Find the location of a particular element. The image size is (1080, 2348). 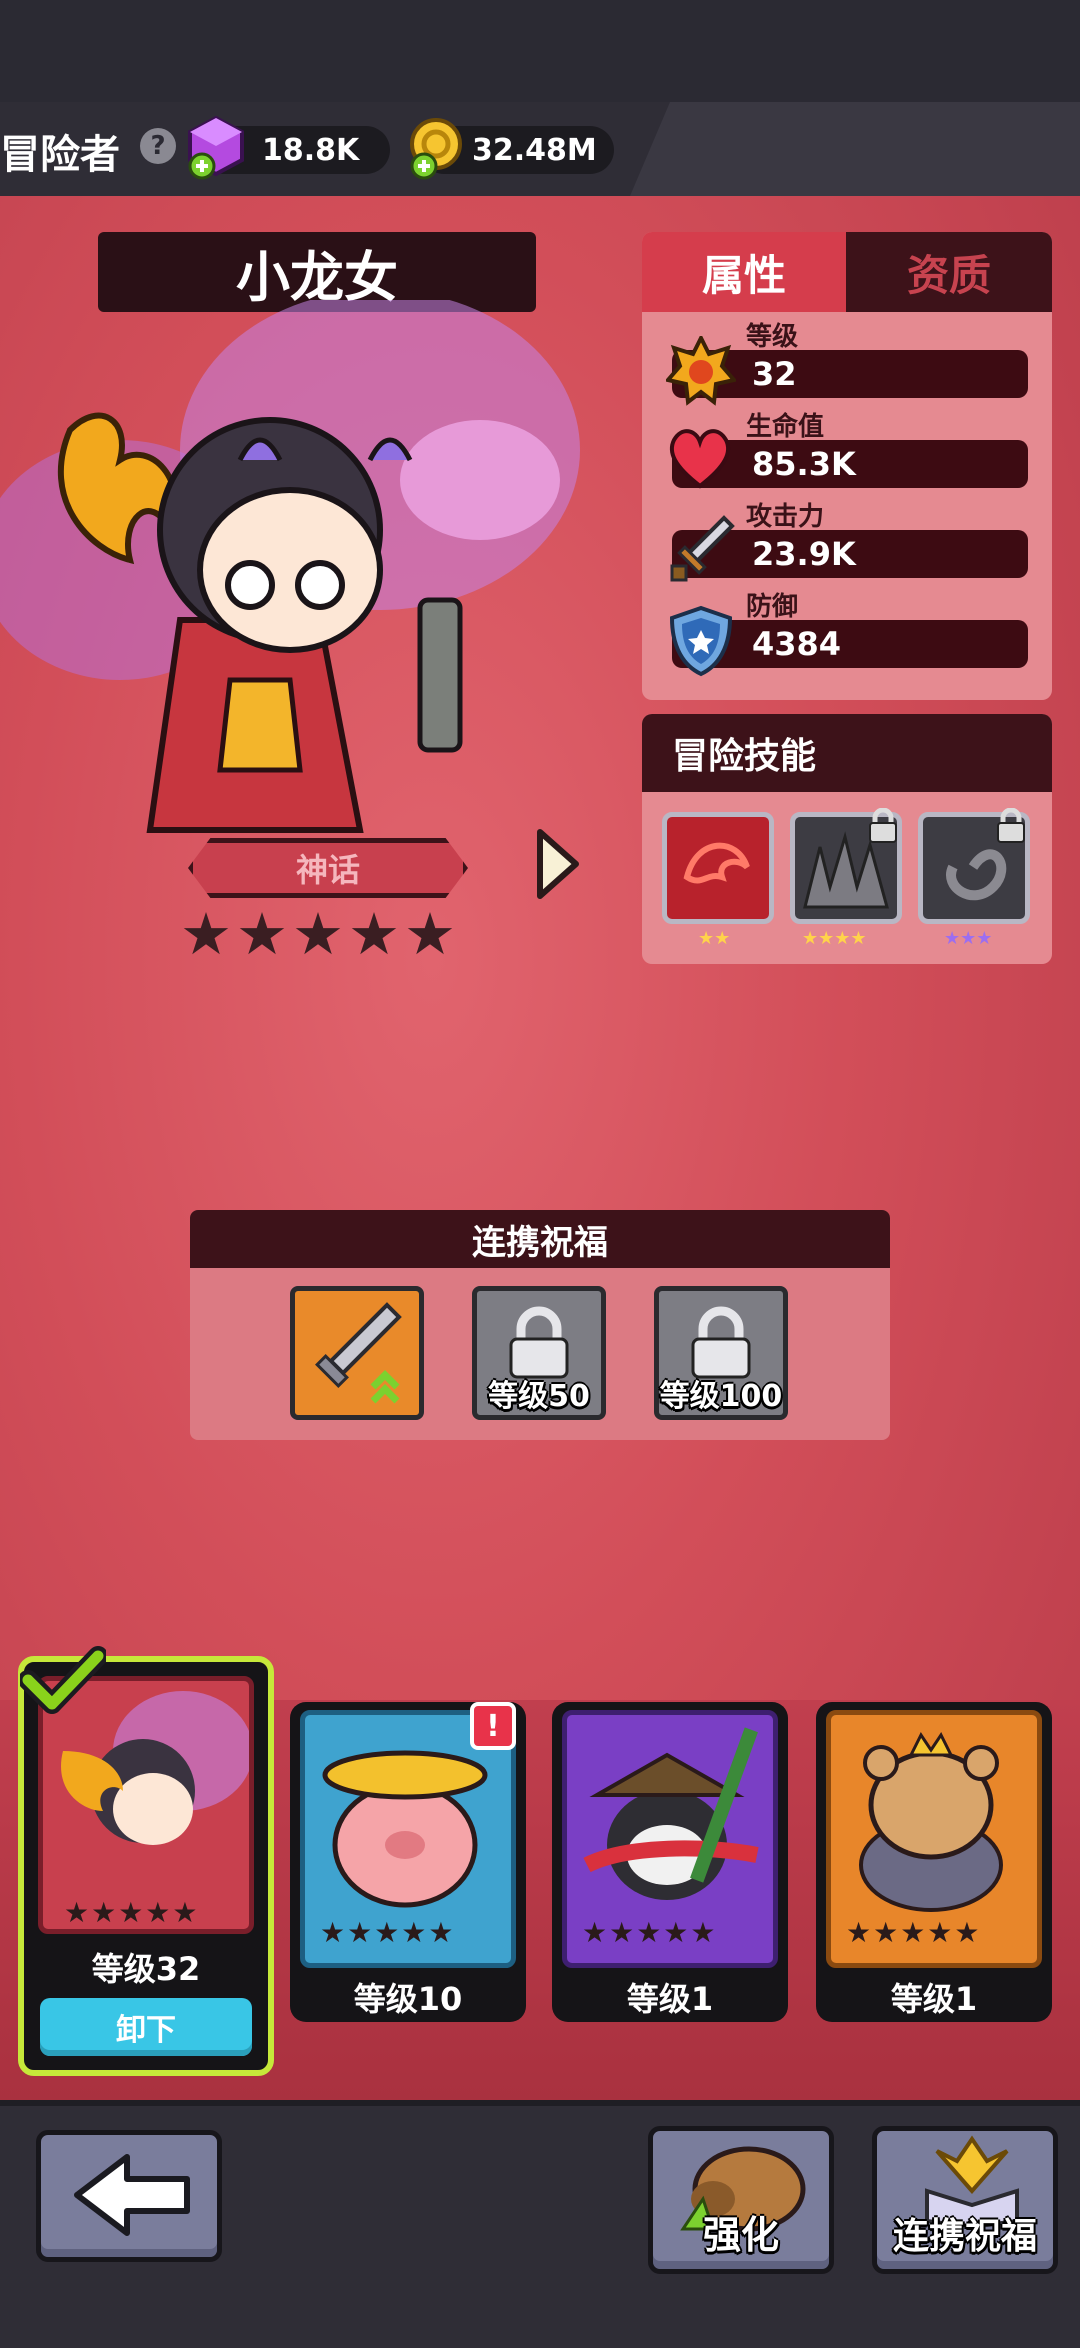

gem-icon is located at coordinates (216, 148).